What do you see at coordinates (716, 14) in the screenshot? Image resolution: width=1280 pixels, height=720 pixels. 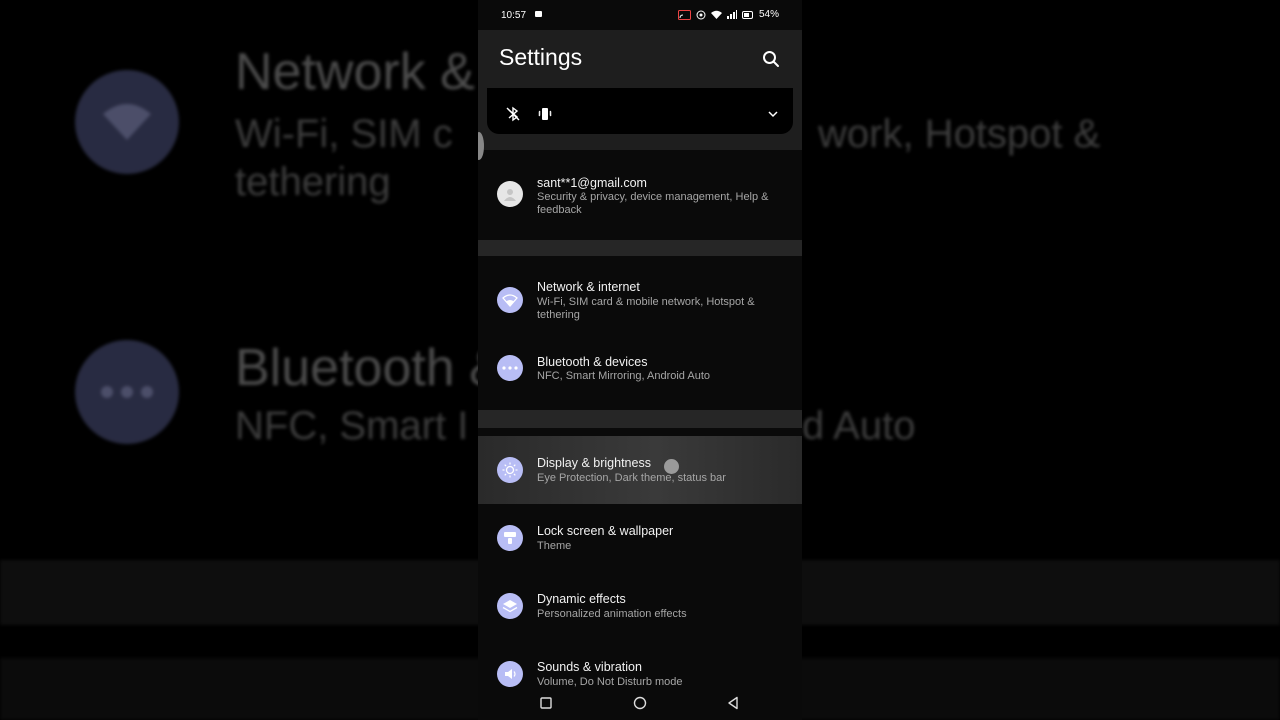 I see `wifi-status-icon` at bounding box center [716, 14].